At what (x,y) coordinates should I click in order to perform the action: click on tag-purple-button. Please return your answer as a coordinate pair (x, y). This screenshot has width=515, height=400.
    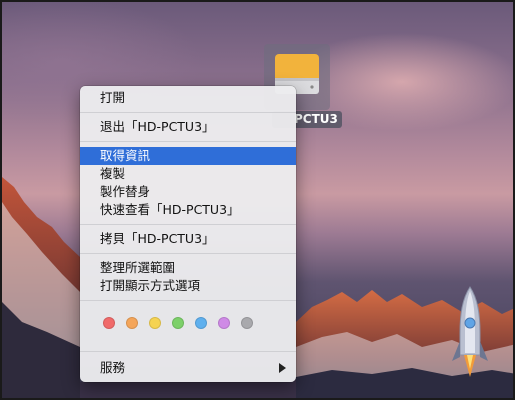
    Looking at the image, I should click on (224, 323).